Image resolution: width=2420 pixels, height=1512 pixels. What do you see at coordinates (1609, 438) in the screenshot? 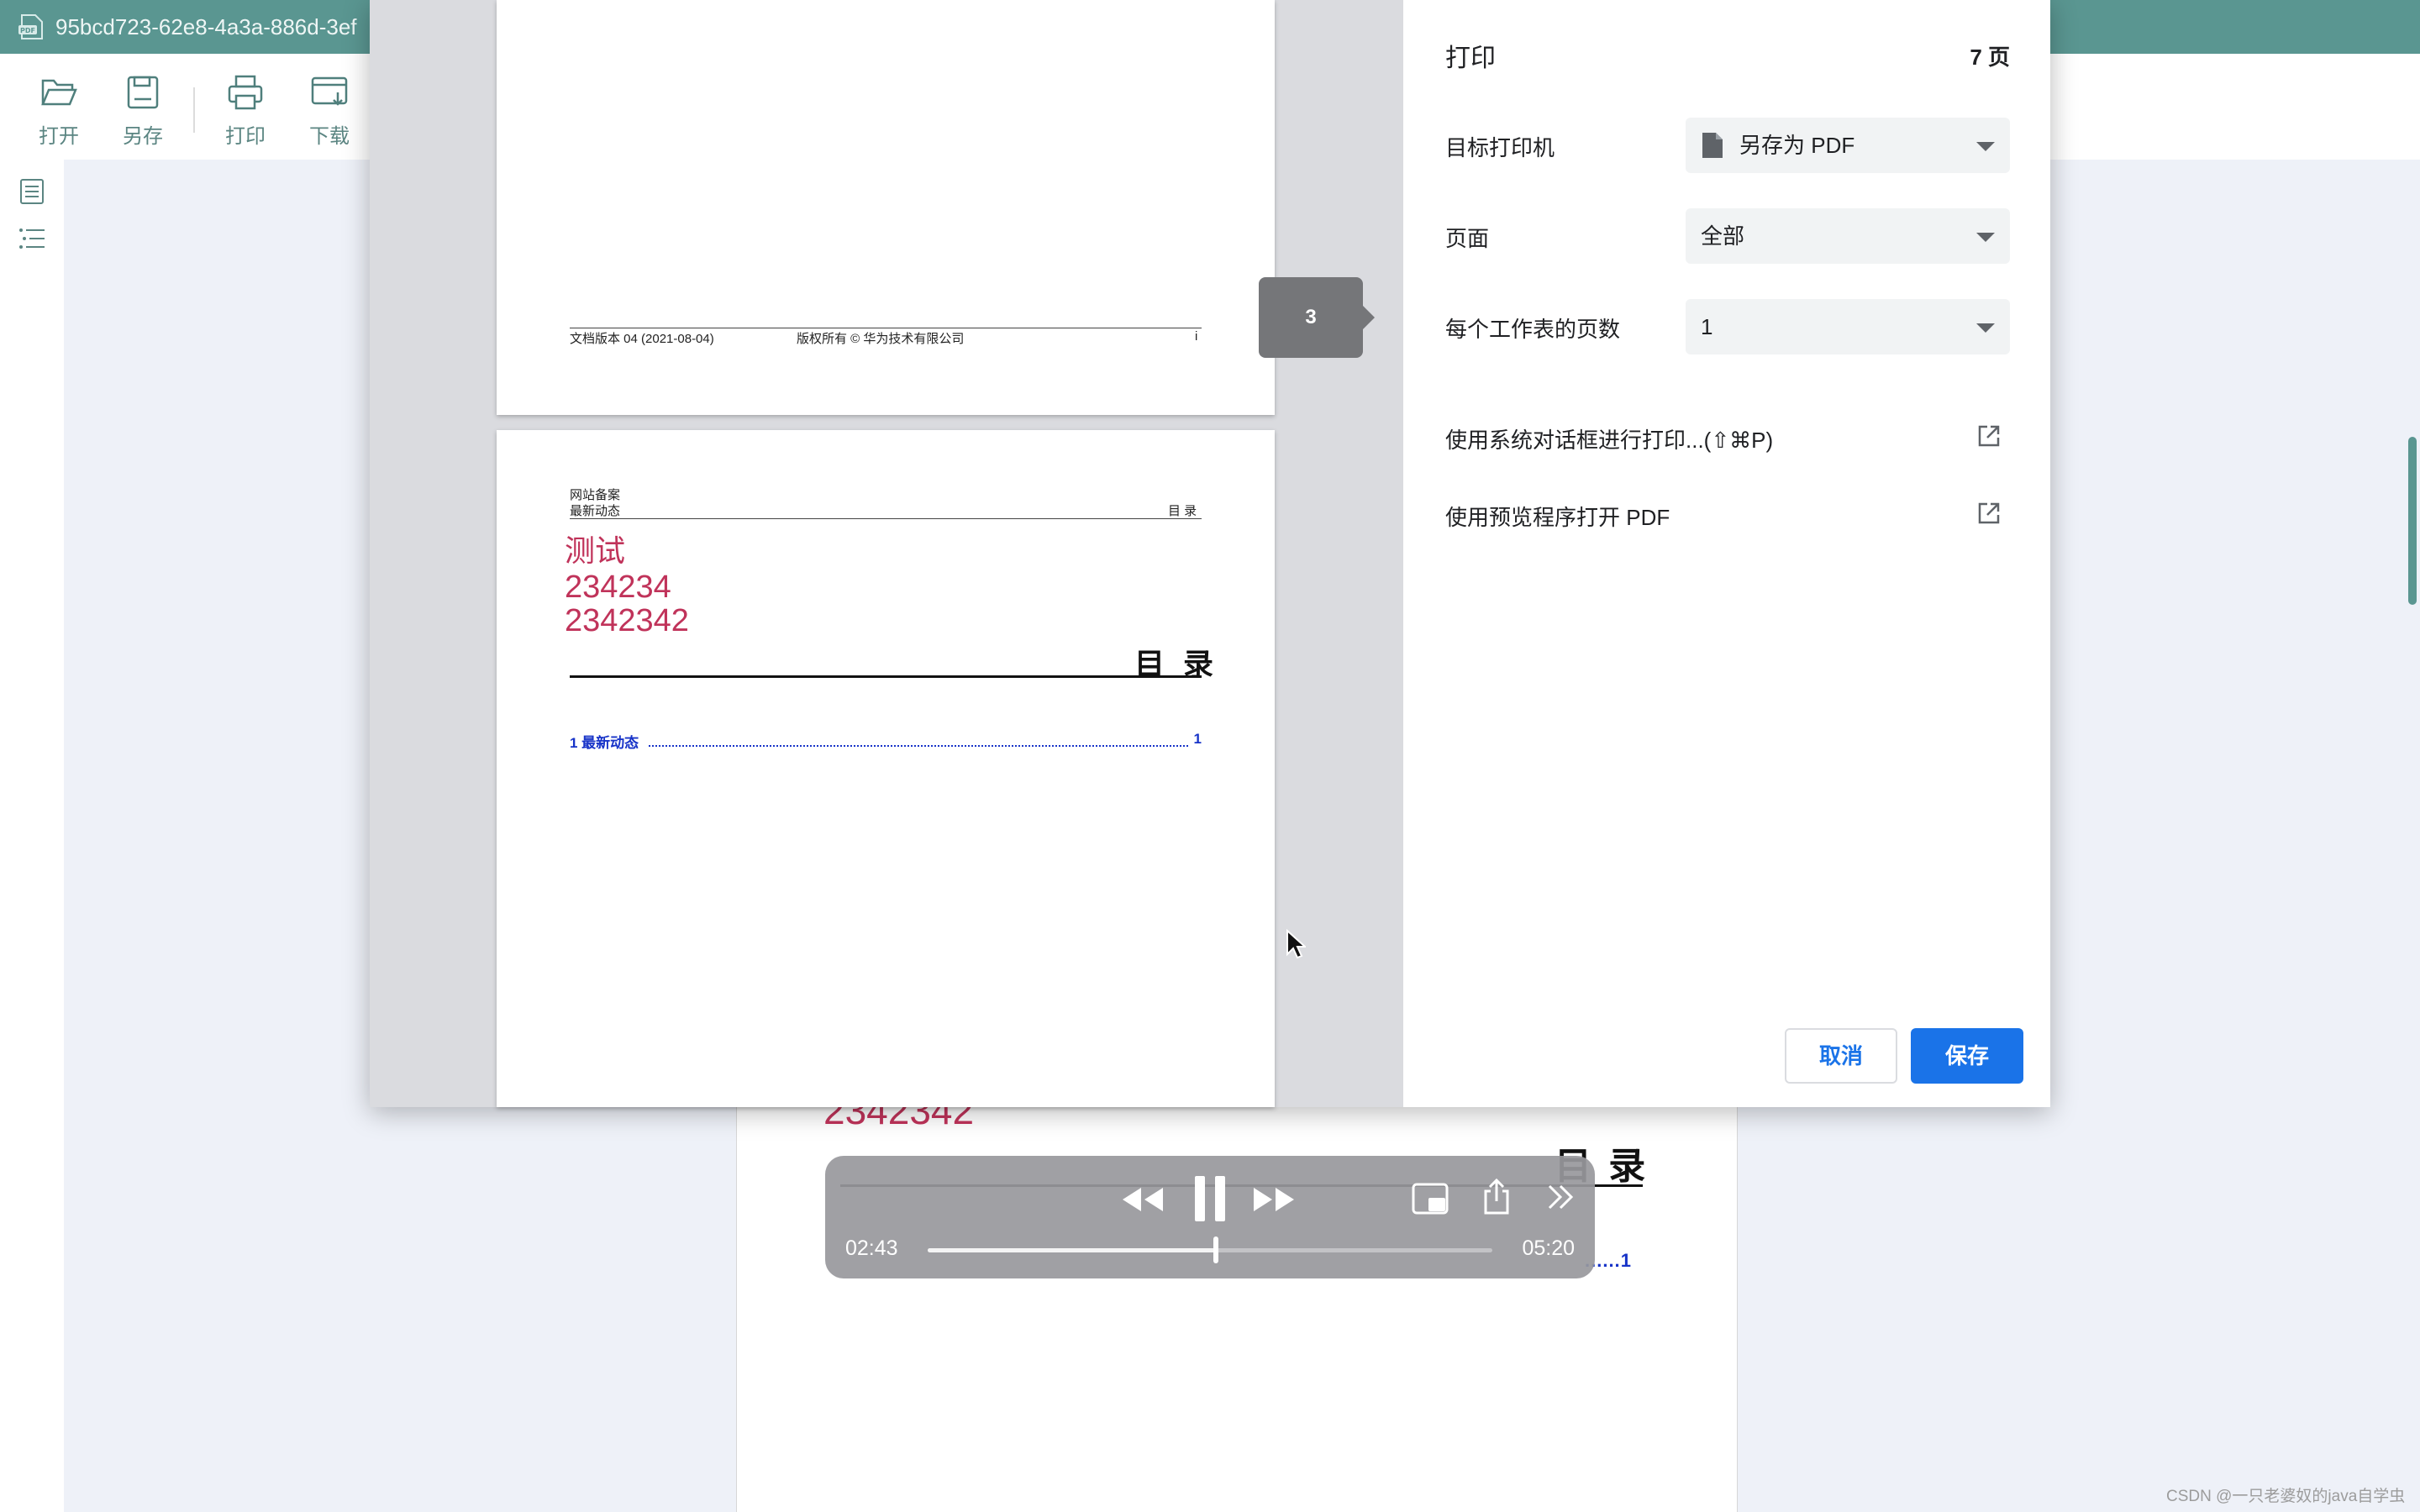
I see `system-dialog-link: 使用系统对话框进行打印...(⇧⌘P)` at bounding box center [1609, 438].